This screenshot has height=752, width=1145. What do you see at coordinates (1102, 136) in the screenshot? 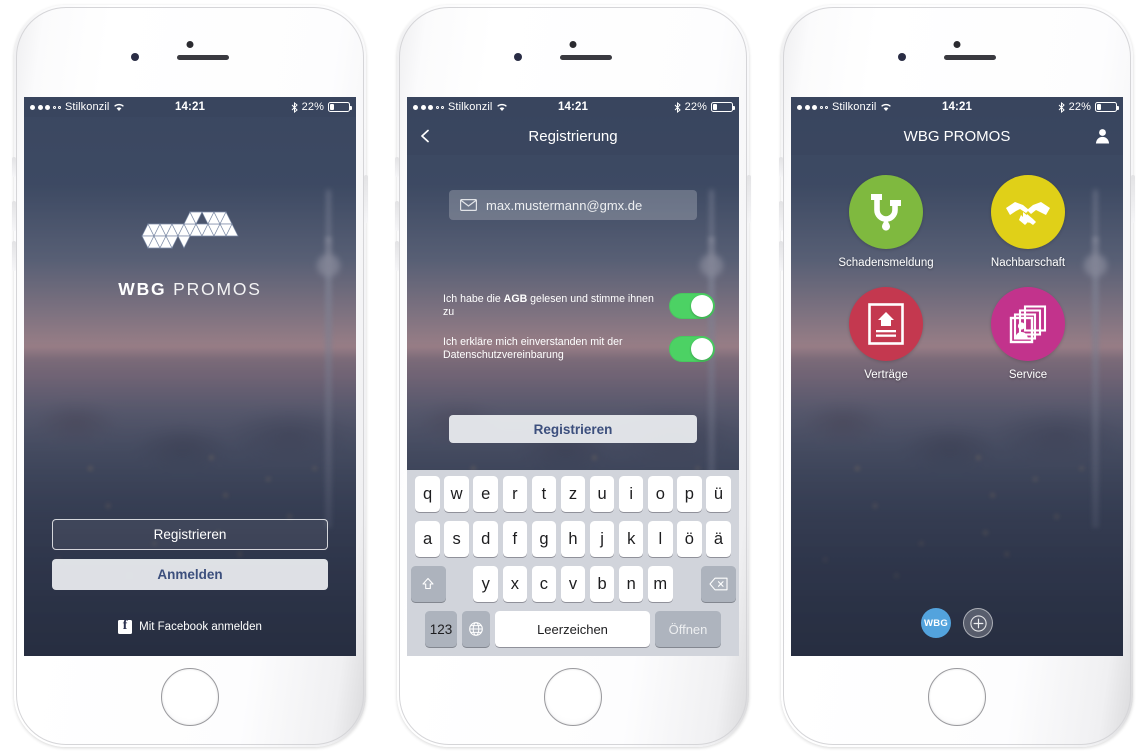
I see `person-icon` at bounding box center [1102, 136].